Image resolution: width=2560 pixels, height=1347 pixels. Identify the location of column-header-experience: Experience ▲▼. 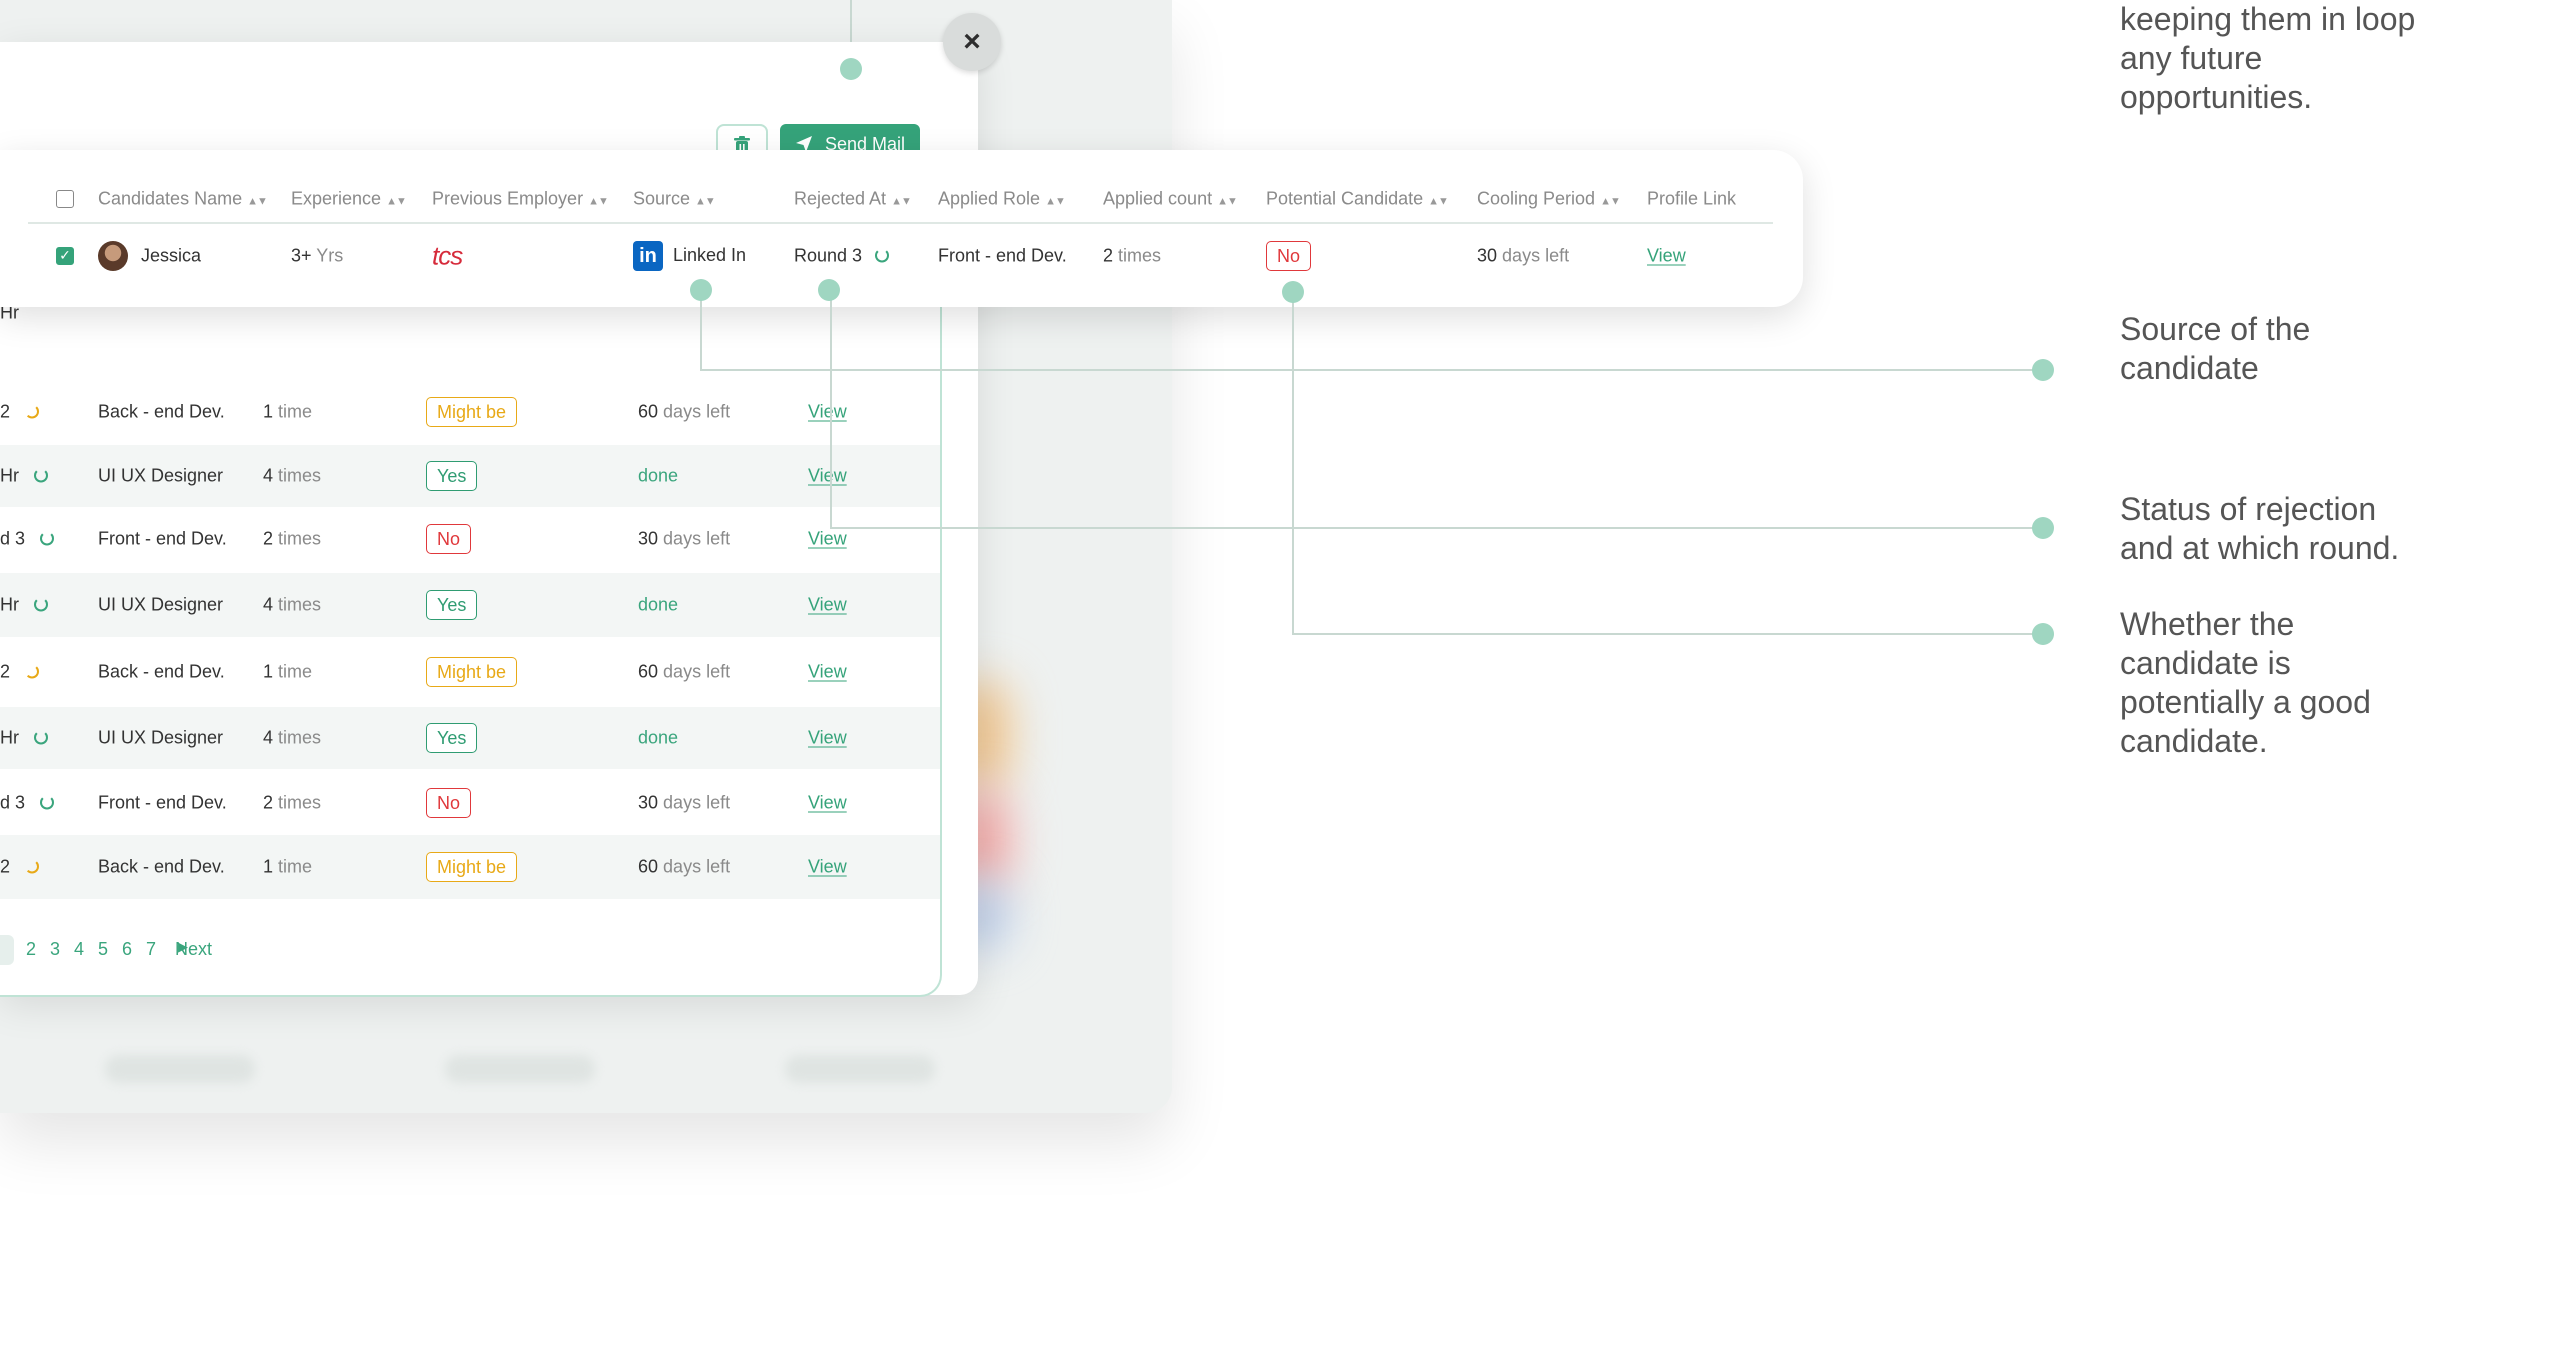
(349, 199).